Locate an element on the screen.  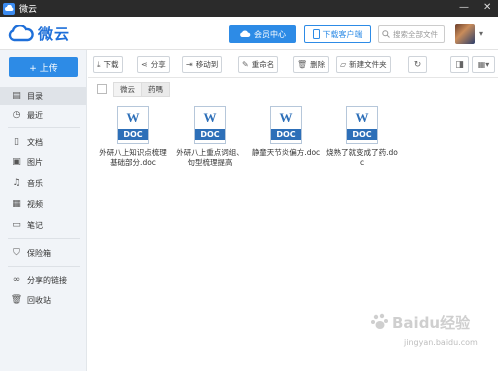
download-button: ⤓ 下载 is located at coordinates (108, 64).